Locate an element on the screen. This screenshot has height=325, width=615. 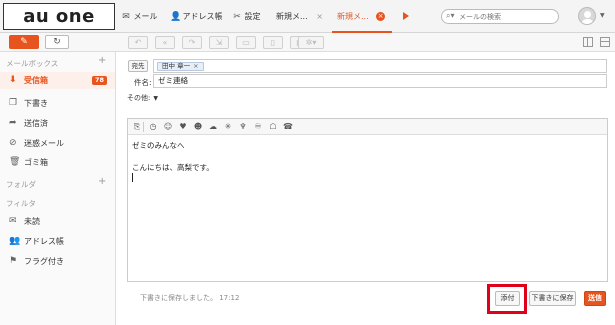
trash-icon: ▯ is located at coordinates (273, 42).